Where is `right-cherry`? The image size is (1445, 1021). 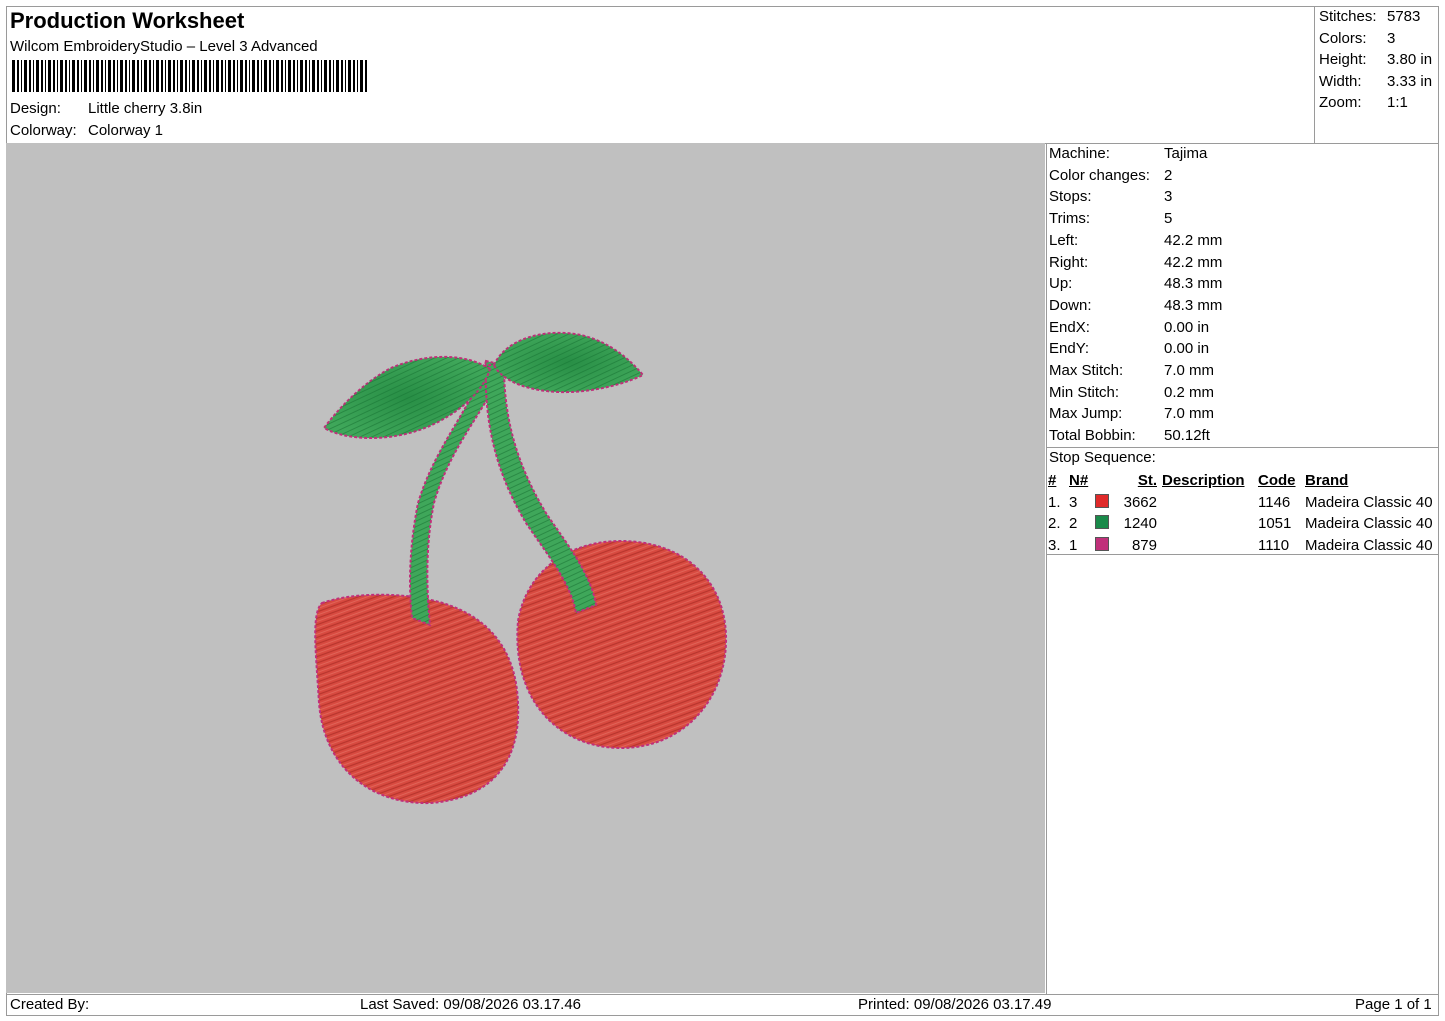
right-cherry is located at coordinates (622, 644).